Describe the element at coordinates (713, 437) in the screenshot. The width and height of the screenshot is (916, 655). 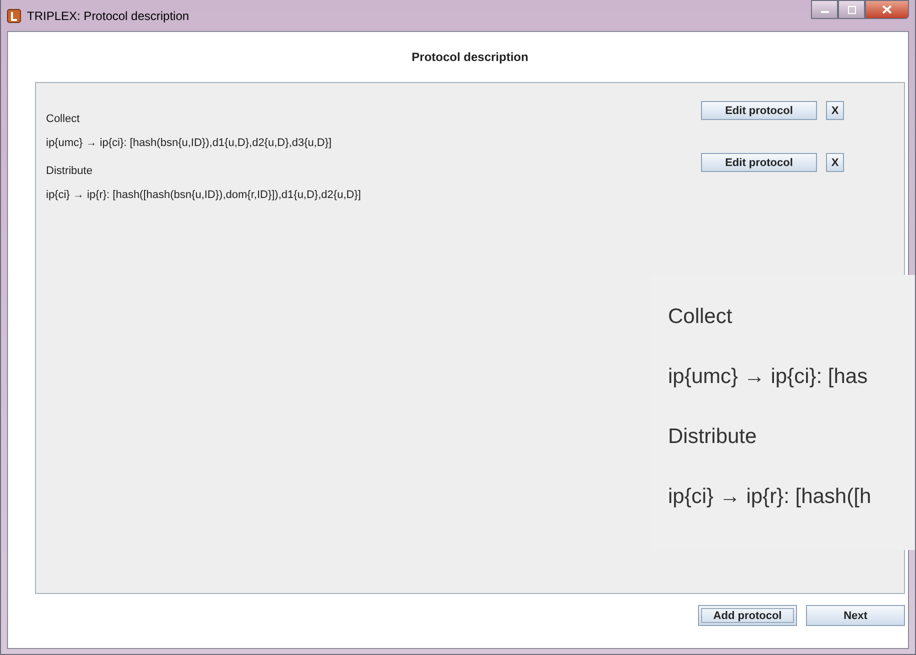
I see `magnified-protocol-name: Distribute` at that location.